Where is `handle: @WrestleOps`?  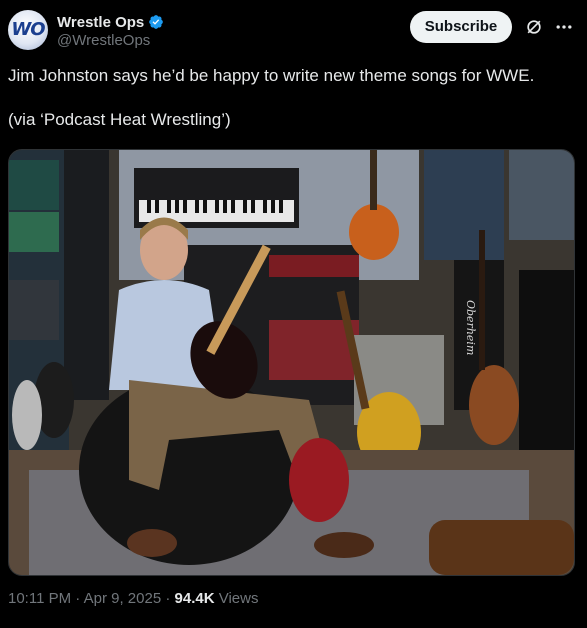 handle: @WrestleOps is located at coordinates (103, 40).